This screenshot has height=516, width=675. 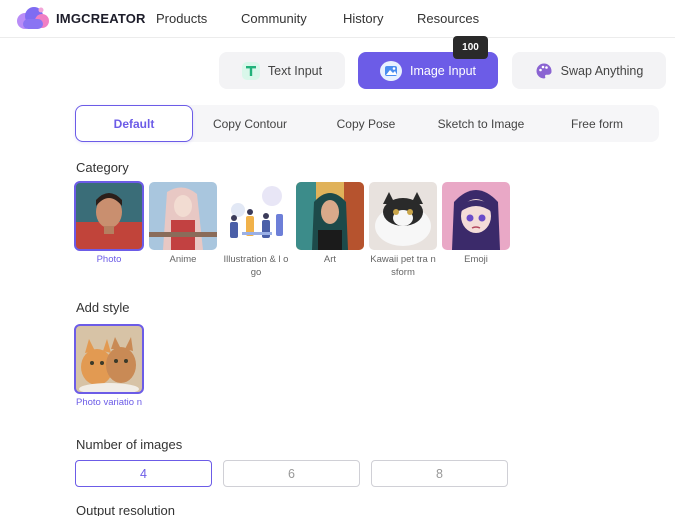 I want to click on logo: IMGCREATOR, so click(x=80, y=18).